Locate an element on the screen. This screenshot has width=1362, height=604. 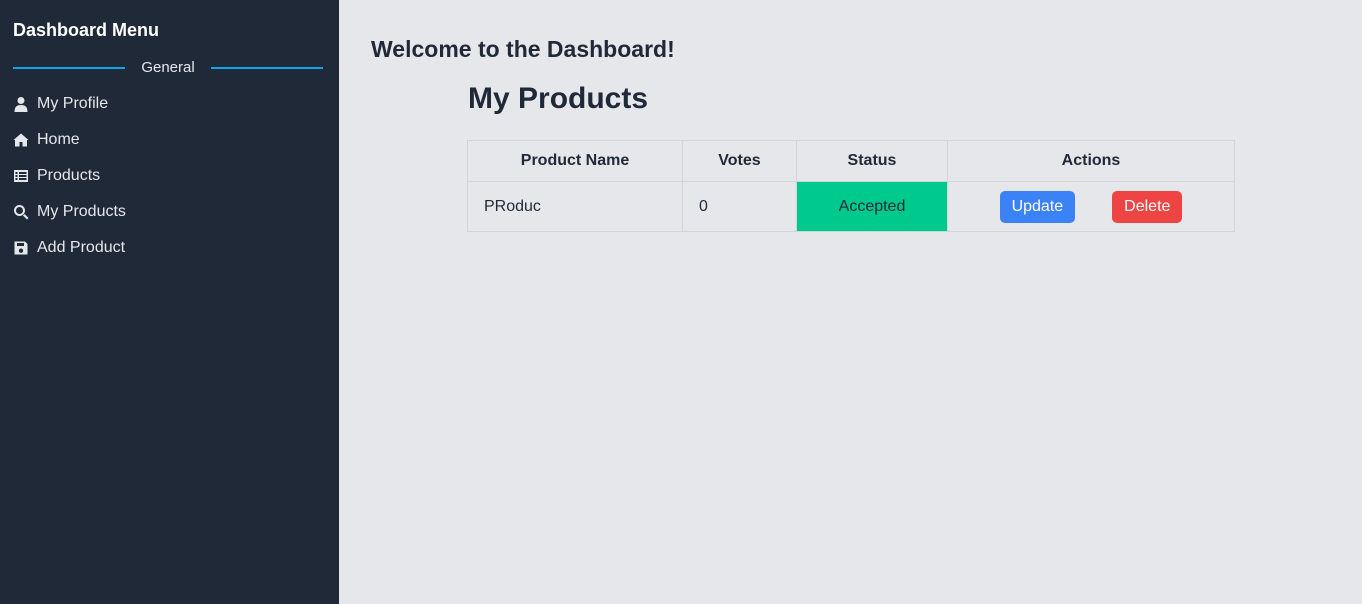
sidebar-item-label: Home is located at coordinates (58, 139).